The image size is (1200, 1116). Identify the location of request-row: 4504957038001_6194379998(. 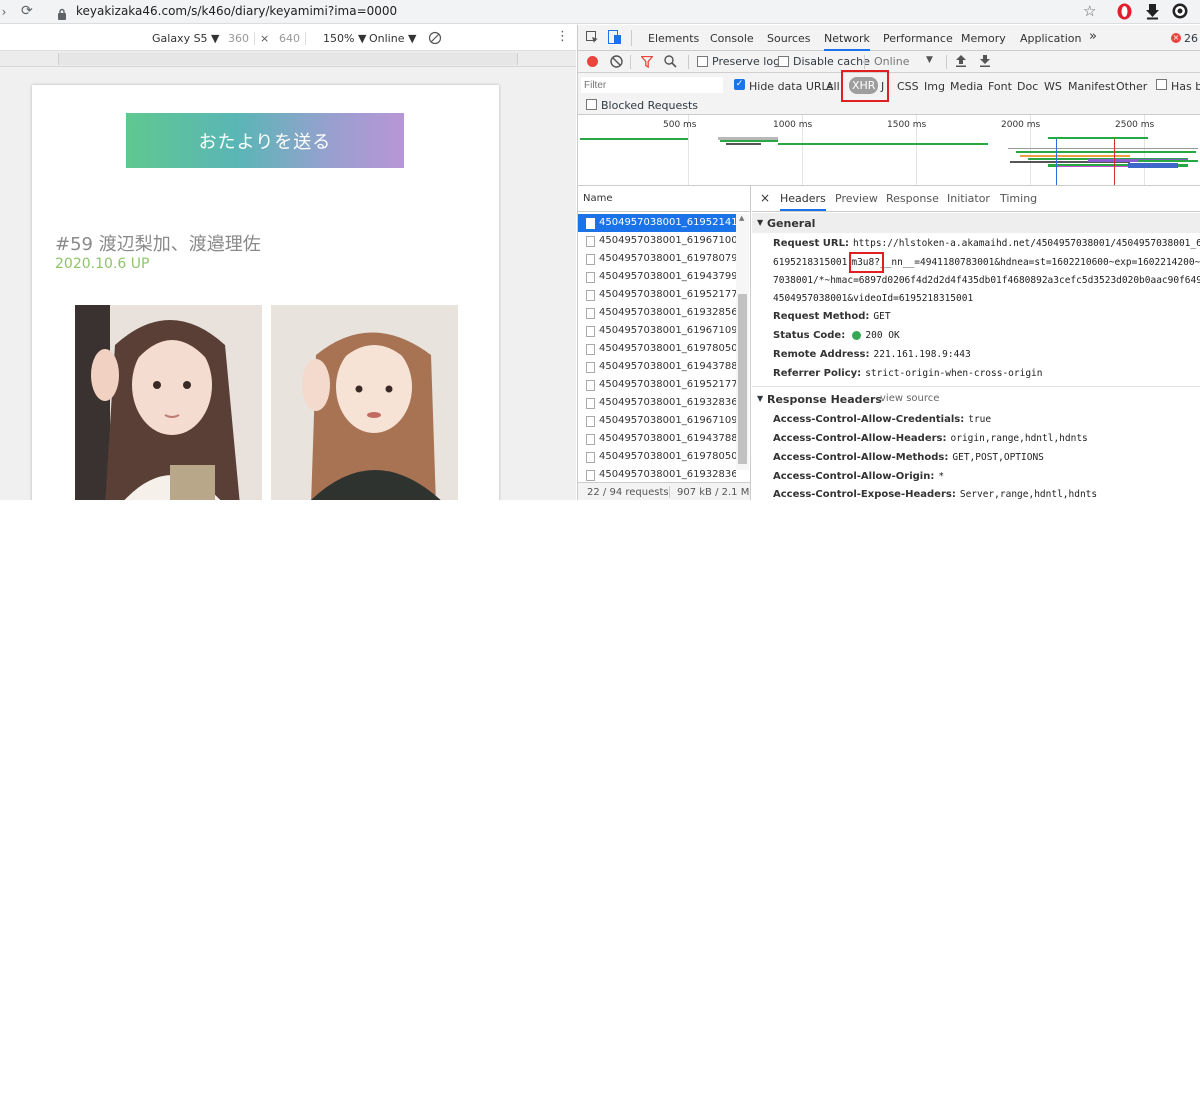
(657, 277).